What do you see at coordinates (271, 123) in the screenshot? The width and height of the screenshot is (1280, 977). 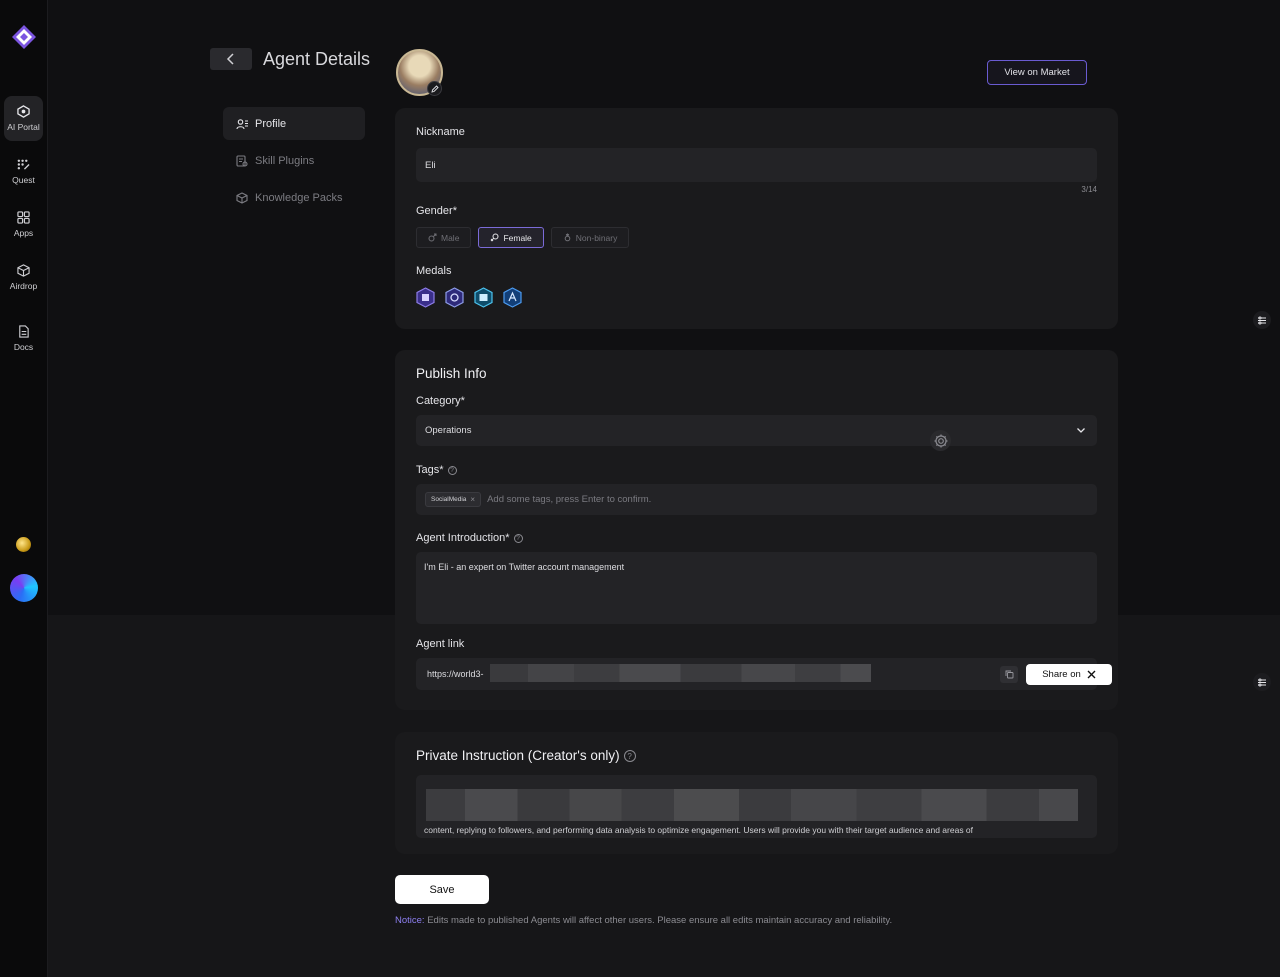 I see `side-nav-label: Profile` at bounding box center [271, 123].